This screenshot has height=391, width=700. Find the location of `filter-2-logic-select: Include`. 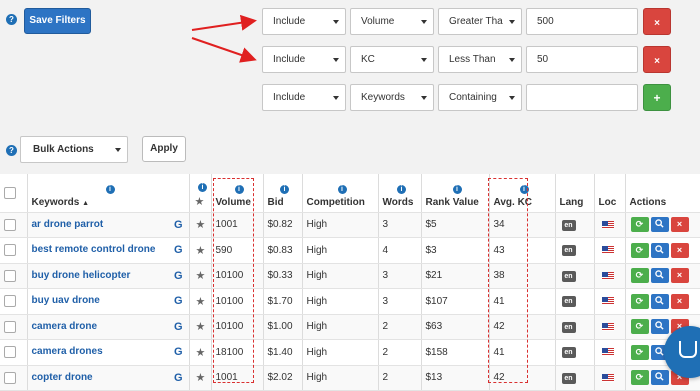

filter-2-logic-select: Include is located at coordinates (304, 59).